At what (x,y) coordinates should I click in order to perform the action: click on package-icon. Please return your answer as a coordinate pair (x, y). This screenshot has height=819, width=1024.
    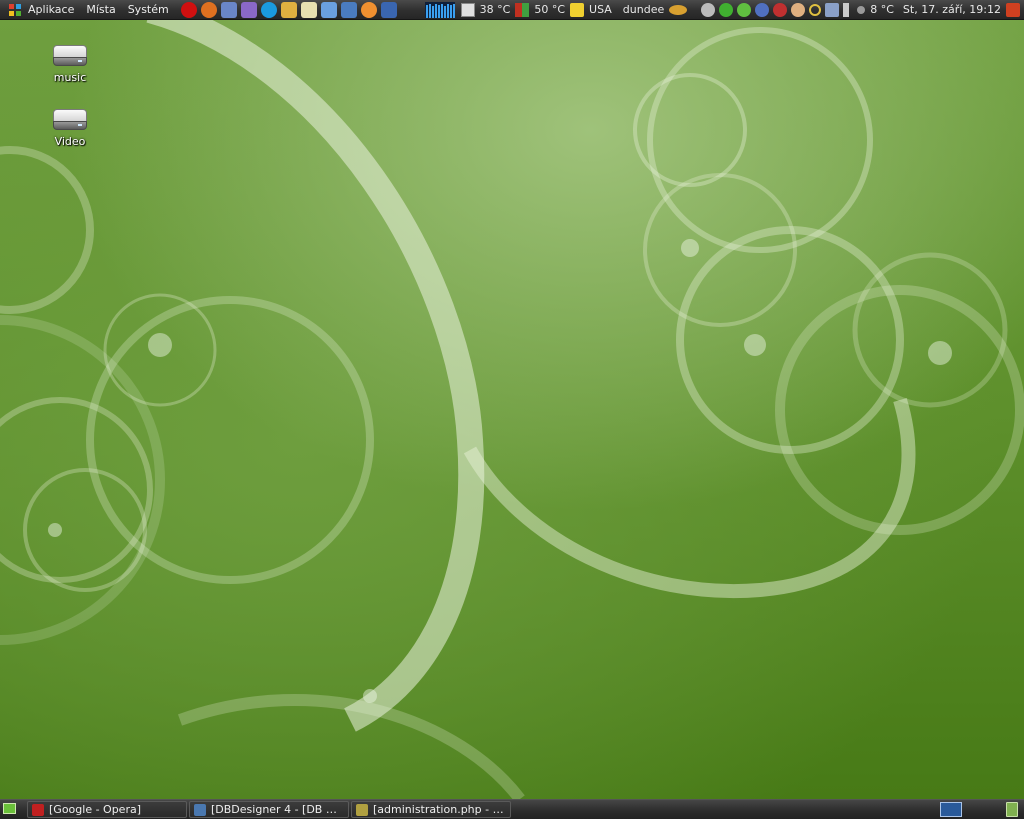
    Looking at the image, I should click on (328, 9).